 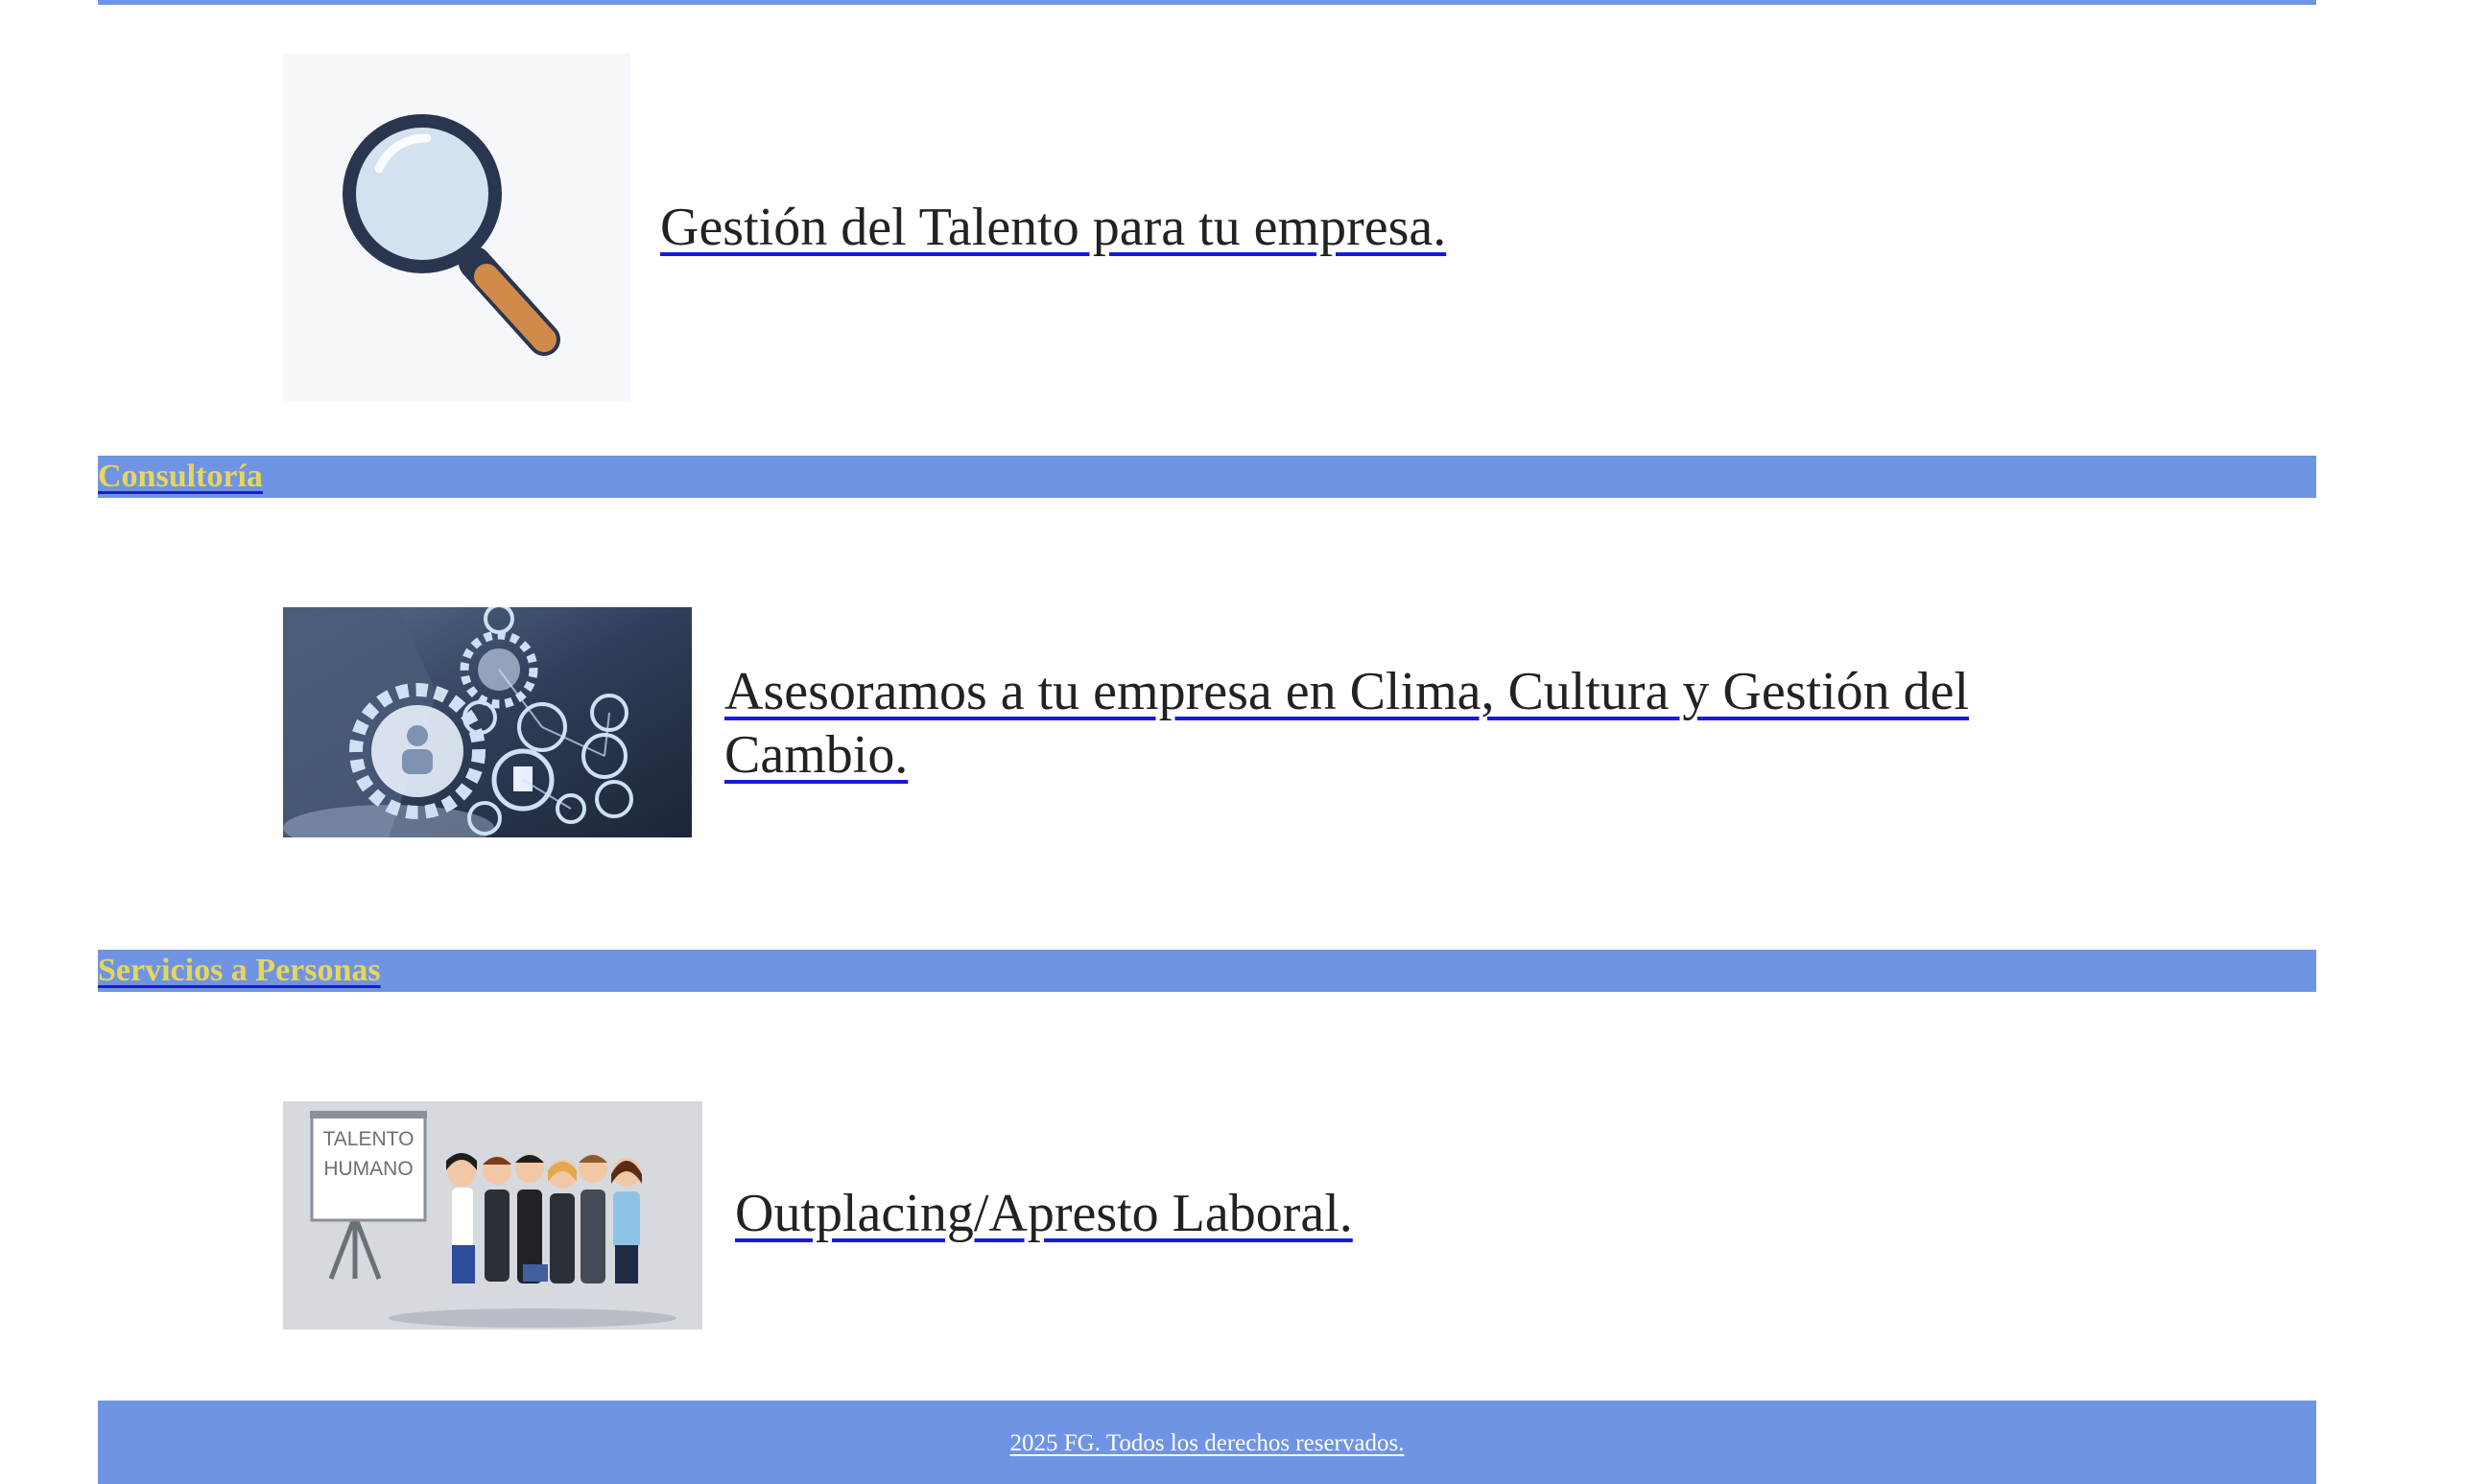 What do you see at coordinates (1044, 1213) in the screenshot?
I see `outplacement-link: Outplacing/Apresto Laboral.` at bounding box center [1044, 1213].